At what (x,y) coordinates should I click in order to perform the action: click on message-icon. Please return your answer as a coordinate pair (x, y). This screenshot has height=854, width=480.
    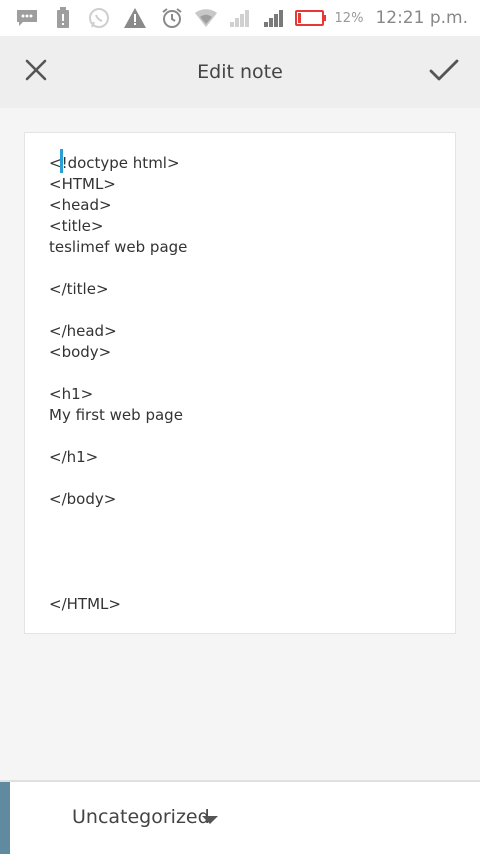
    Looking at the image, I should click on (27, 18).